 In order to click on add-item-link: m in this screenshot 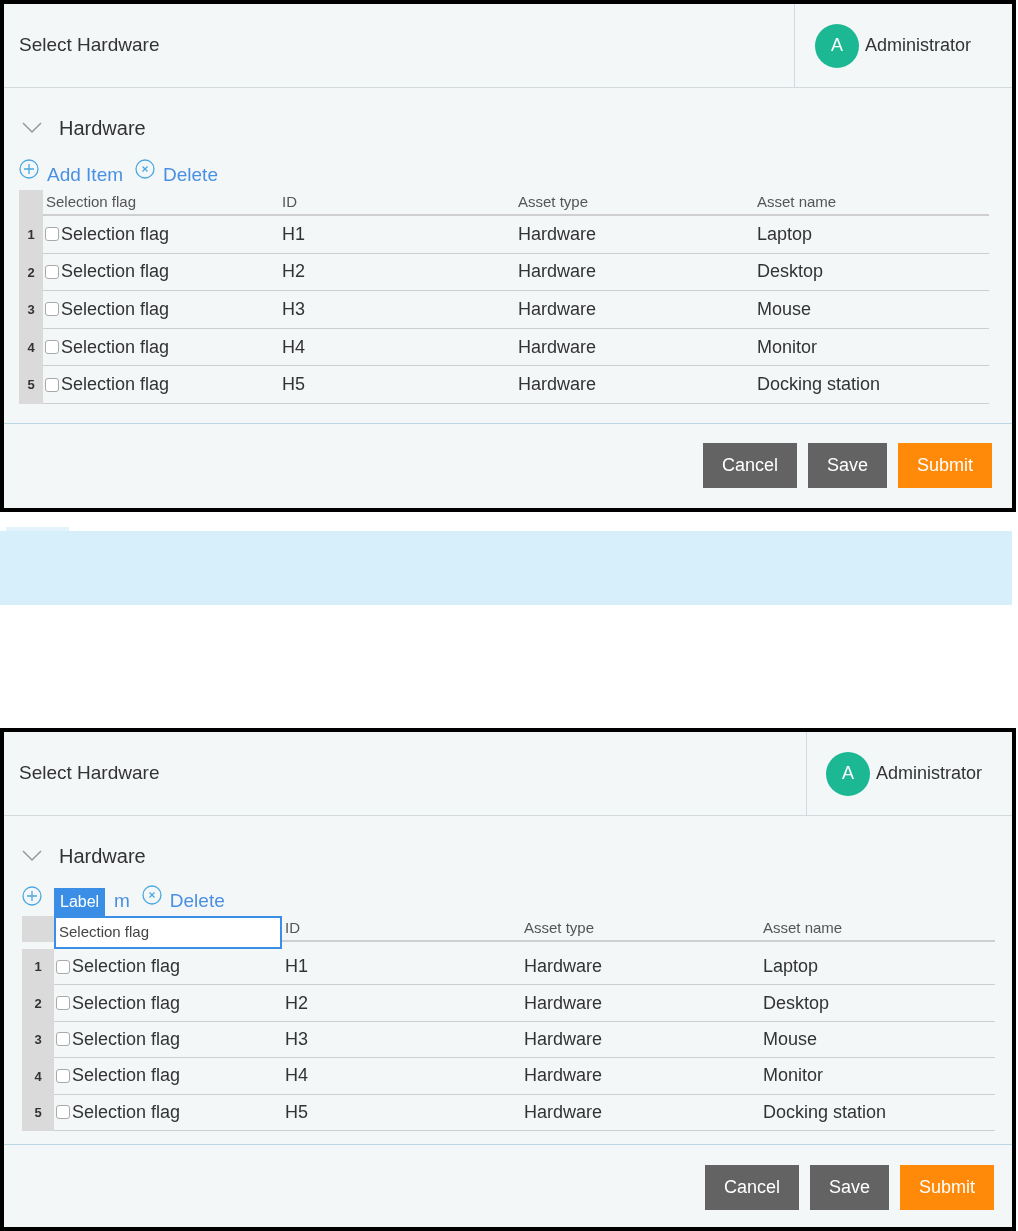, I will do `click(122, 901)`.